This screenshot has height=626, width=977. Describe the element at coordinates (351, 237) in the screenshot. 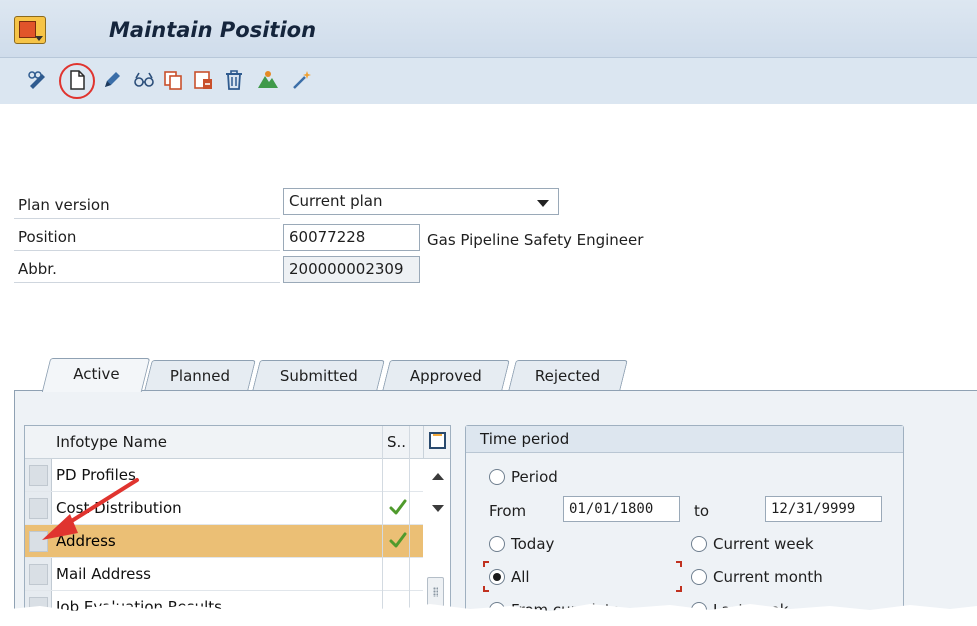

I see `position-input: 60077228` at that location.